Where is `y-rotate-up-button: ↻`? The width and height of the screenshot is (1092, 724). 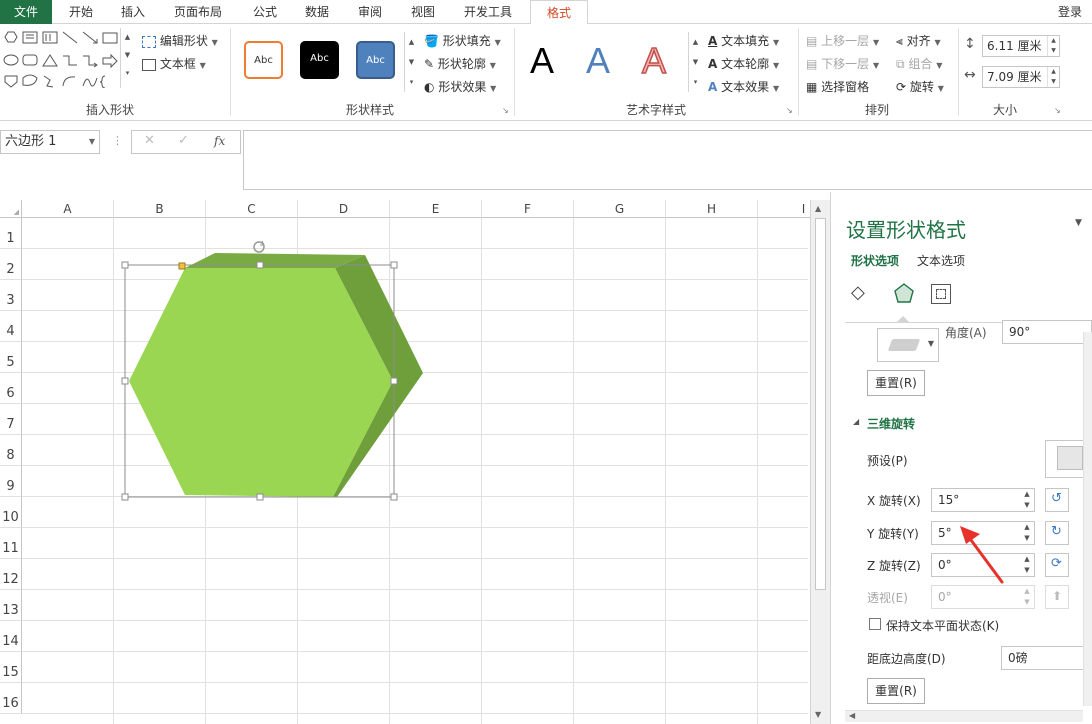 y-rotate-up-button: ↻ is located at coordinates (1057, 533).